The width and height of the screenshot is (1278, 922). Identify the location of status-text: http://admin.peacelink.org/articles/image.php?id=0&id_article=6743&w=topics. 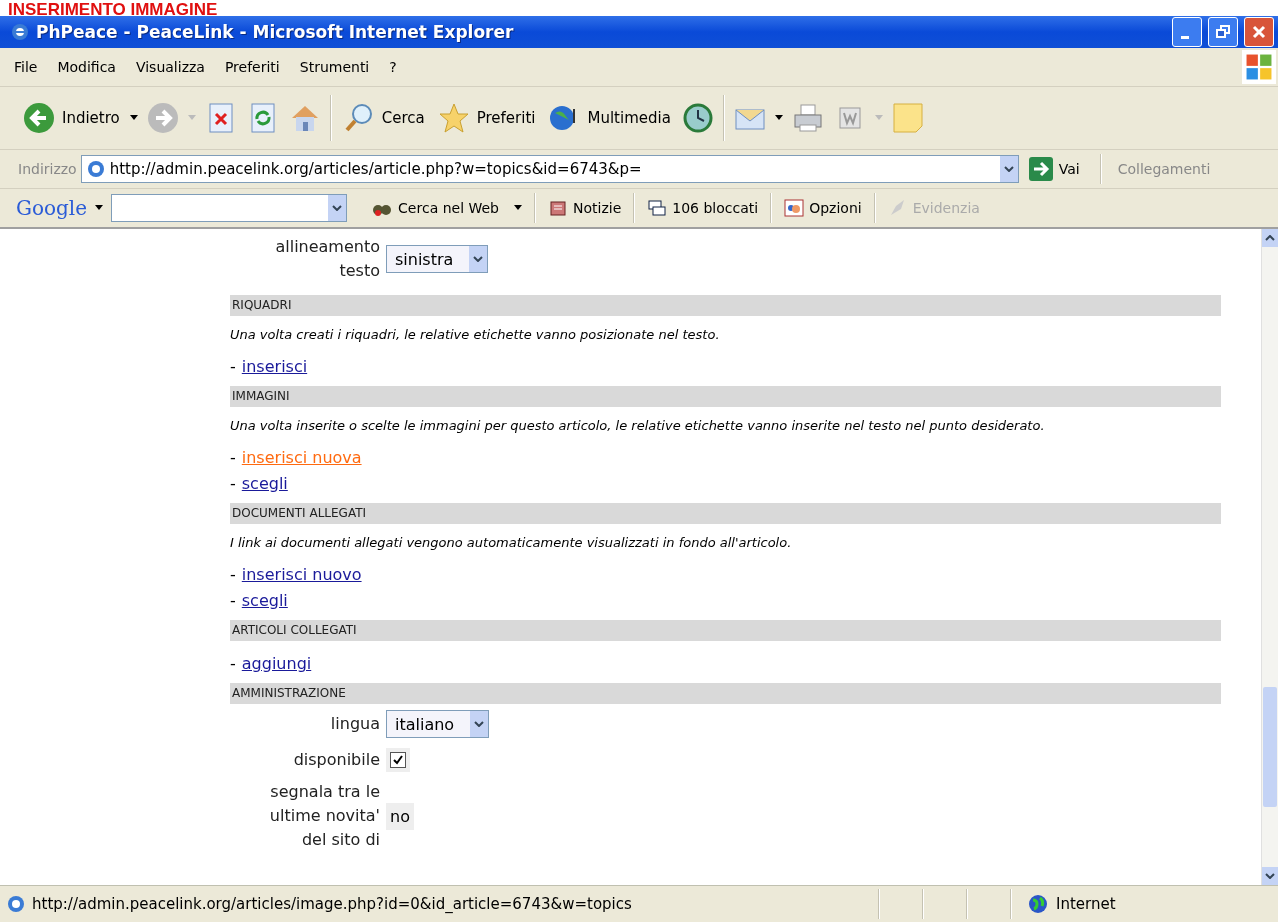
(332, 904).